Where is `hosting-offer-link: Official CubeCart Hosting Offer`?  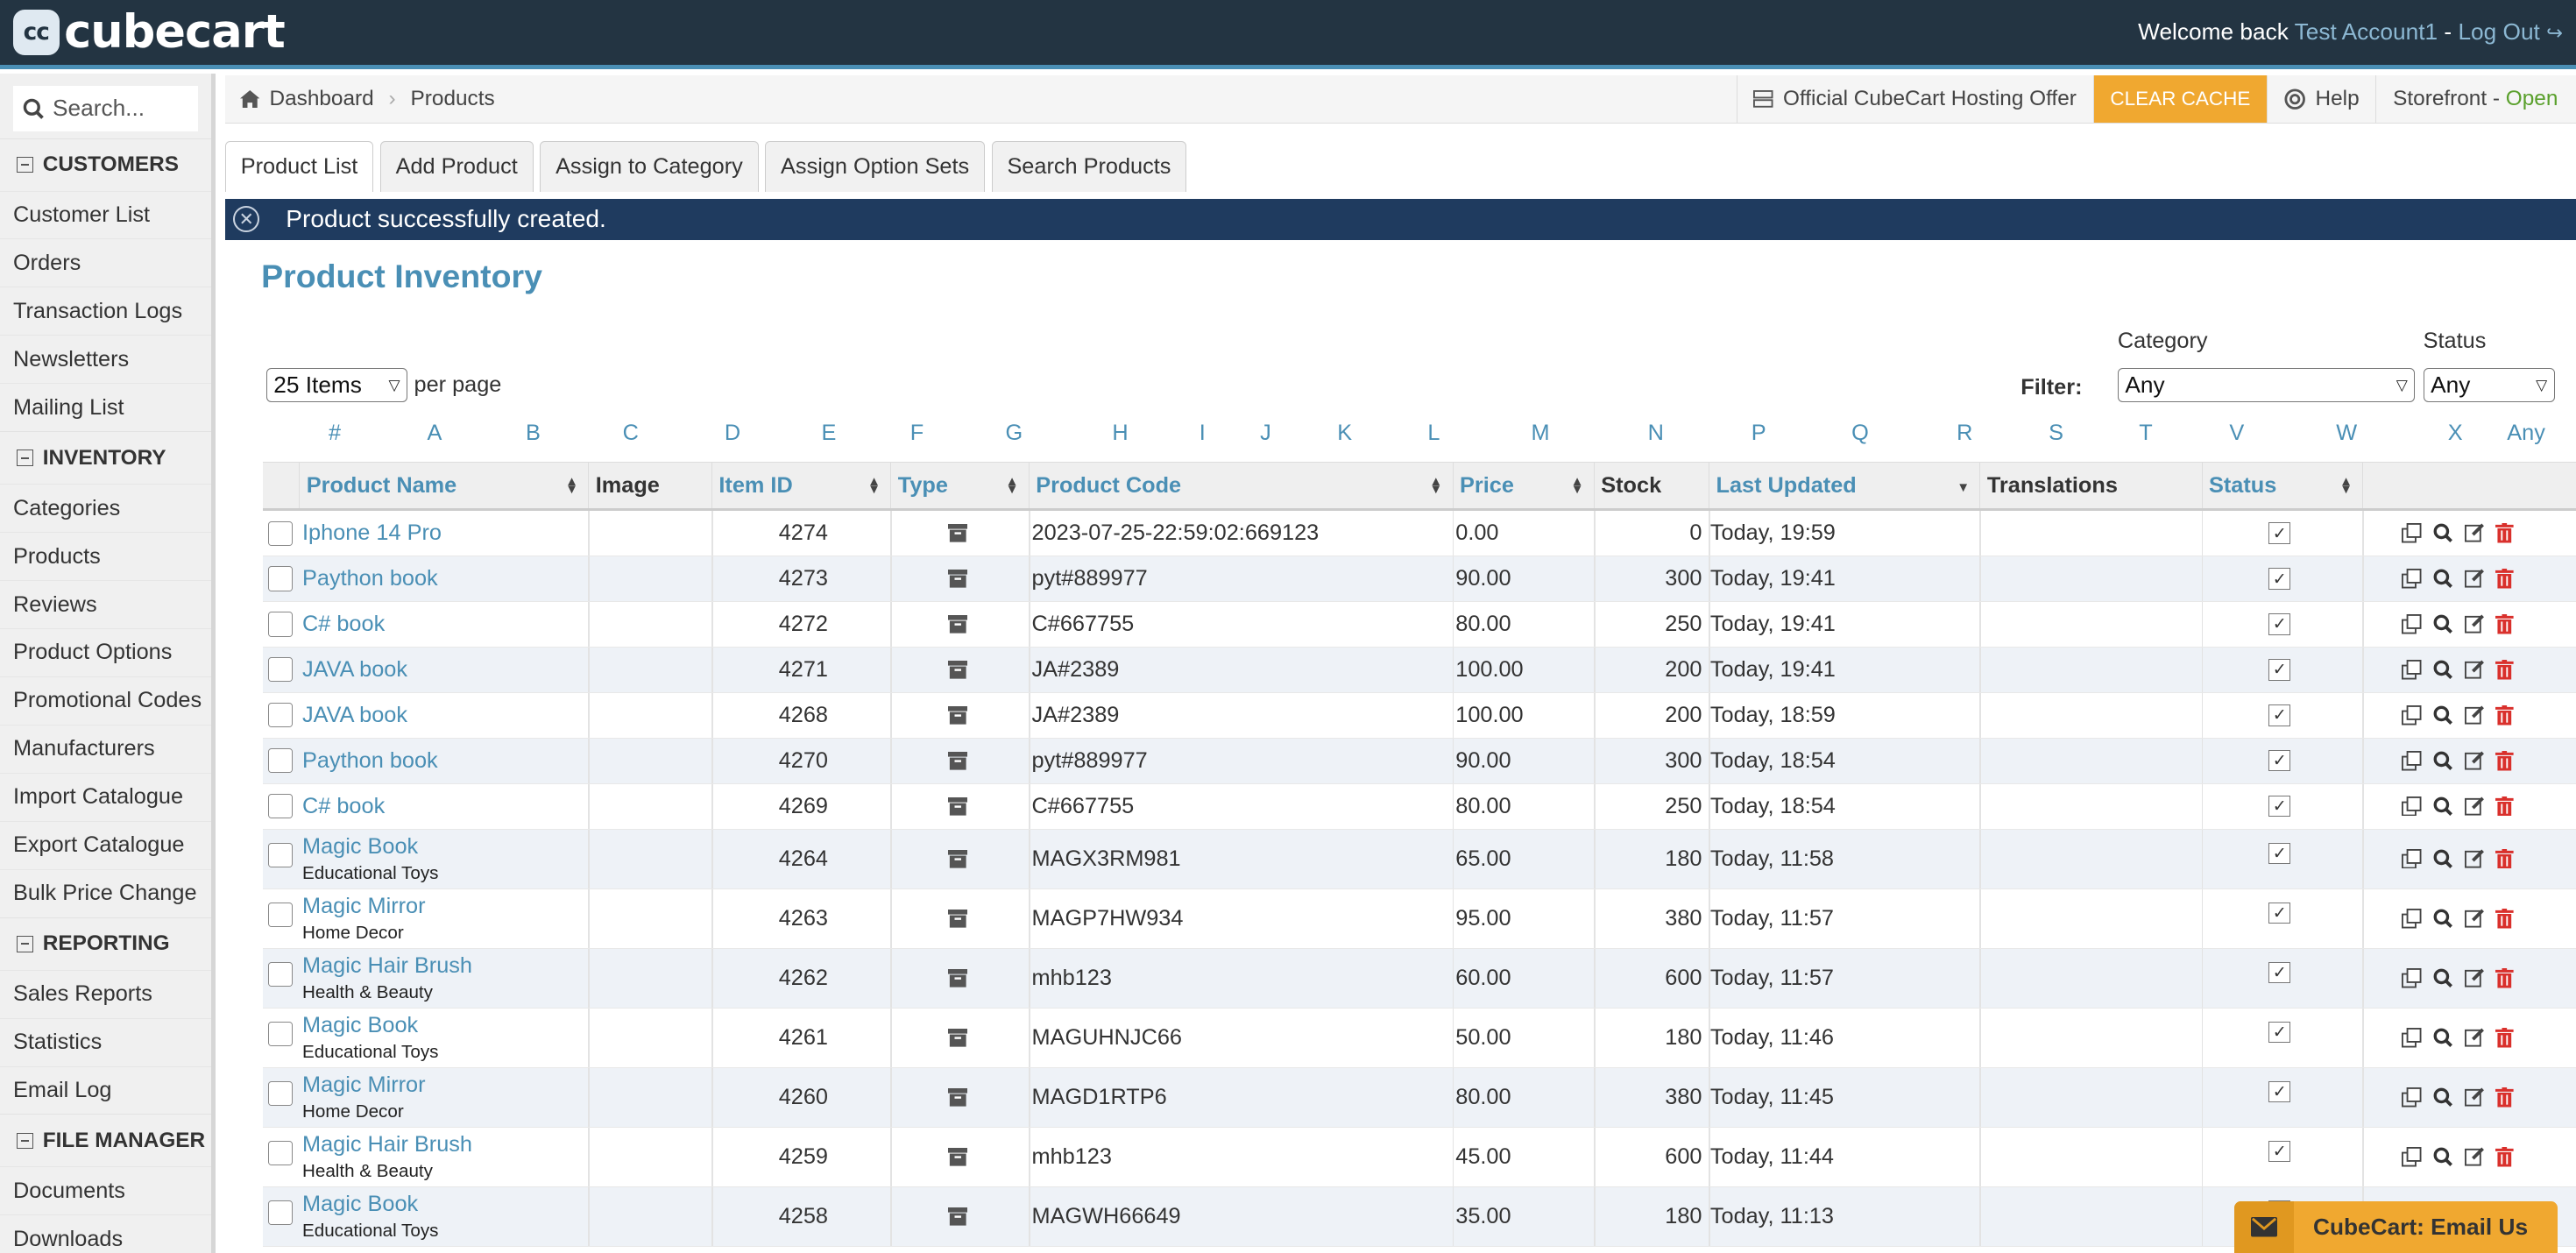
hosting-offer-link: Official CubeCart Hosting Offer is located at coordinates (1914, 99).